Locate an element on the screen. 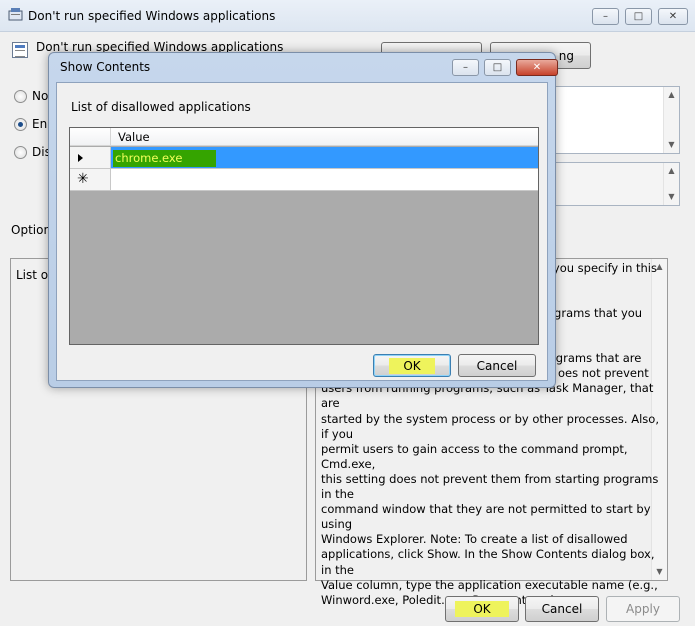 The width and height of the screenshot is (695, 626). dialog-ok-button: OK is located at coordinates (412, 365).